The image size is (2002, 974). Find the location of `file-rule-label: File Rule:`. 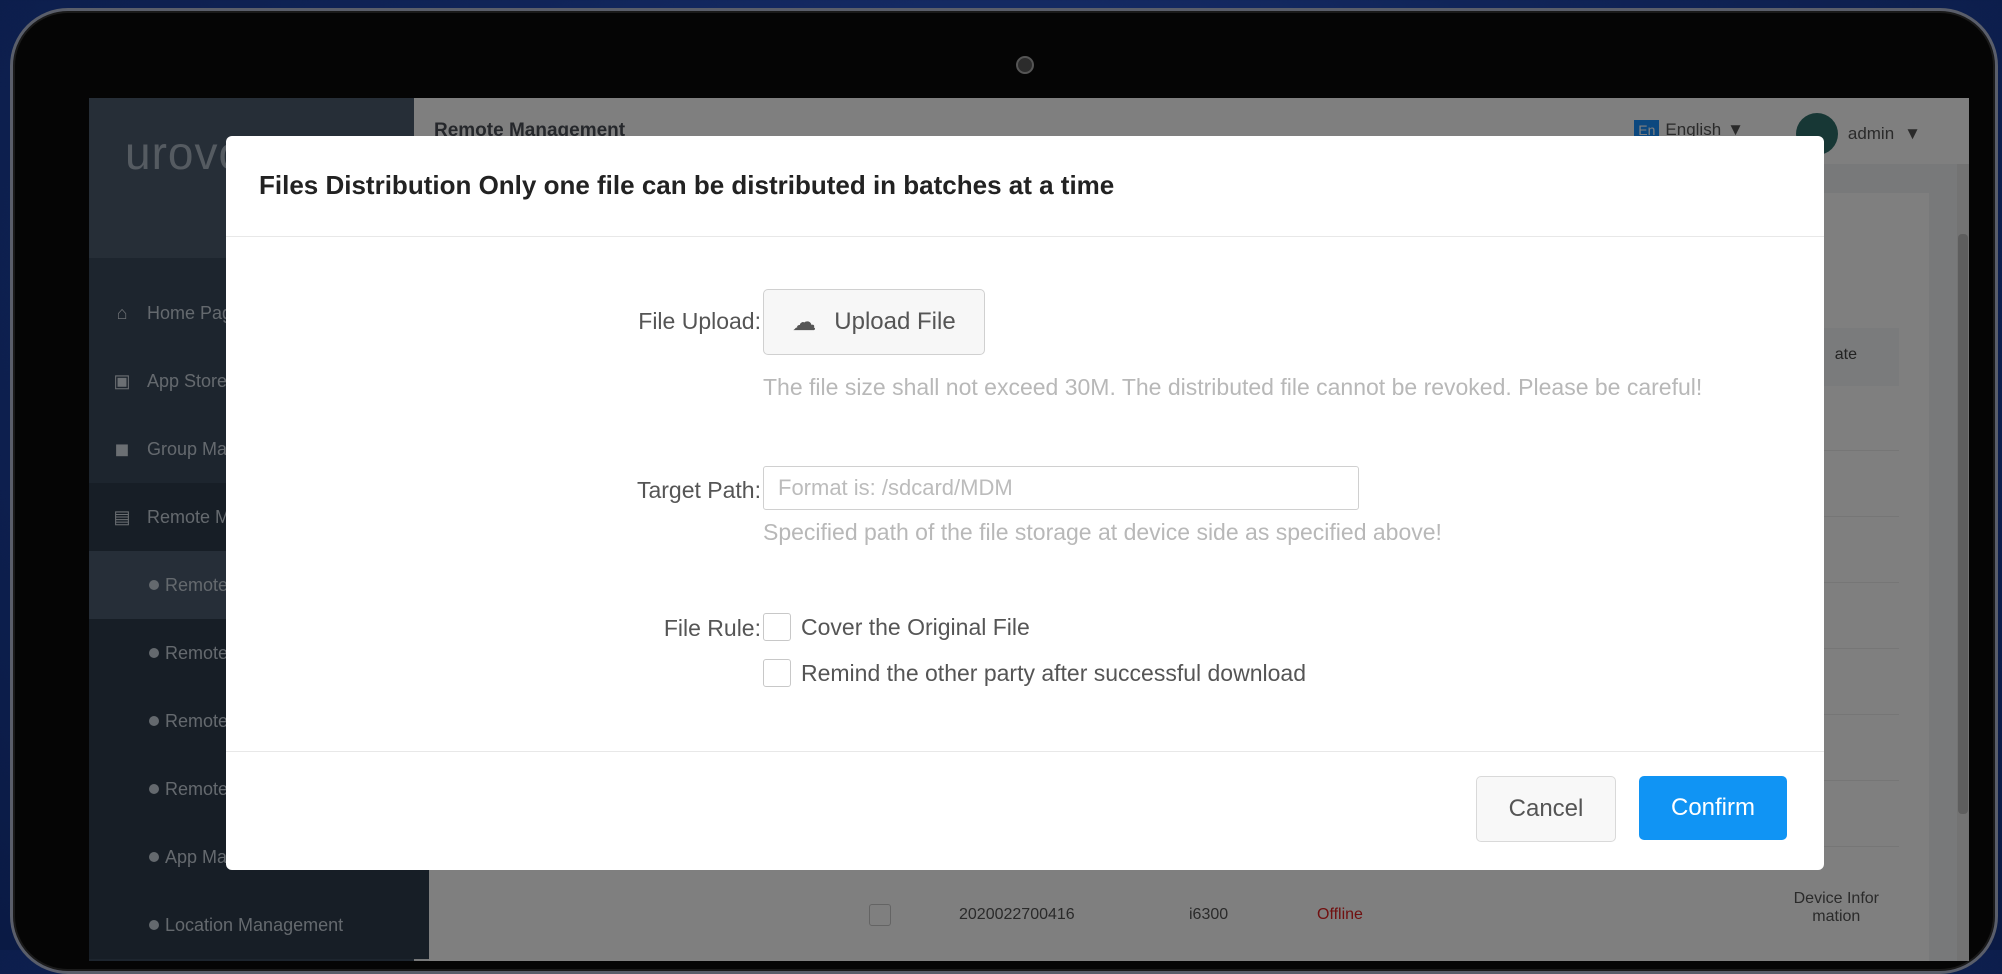

file-rule-label: File Rule: is located at coordinates (712, 628).